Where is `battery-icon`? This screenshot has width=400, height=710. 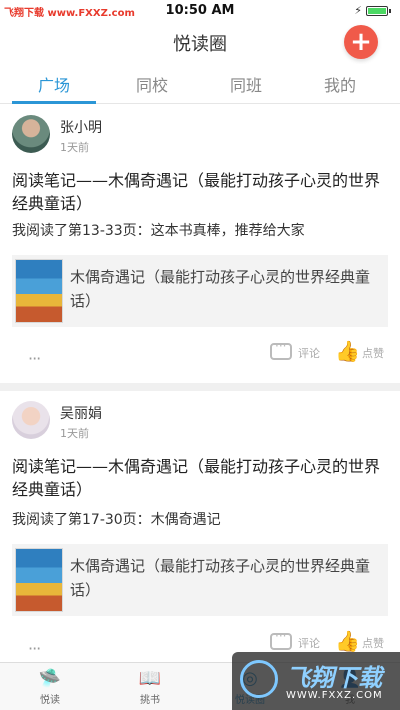
battery-icon is located at coordinates (378, 11).